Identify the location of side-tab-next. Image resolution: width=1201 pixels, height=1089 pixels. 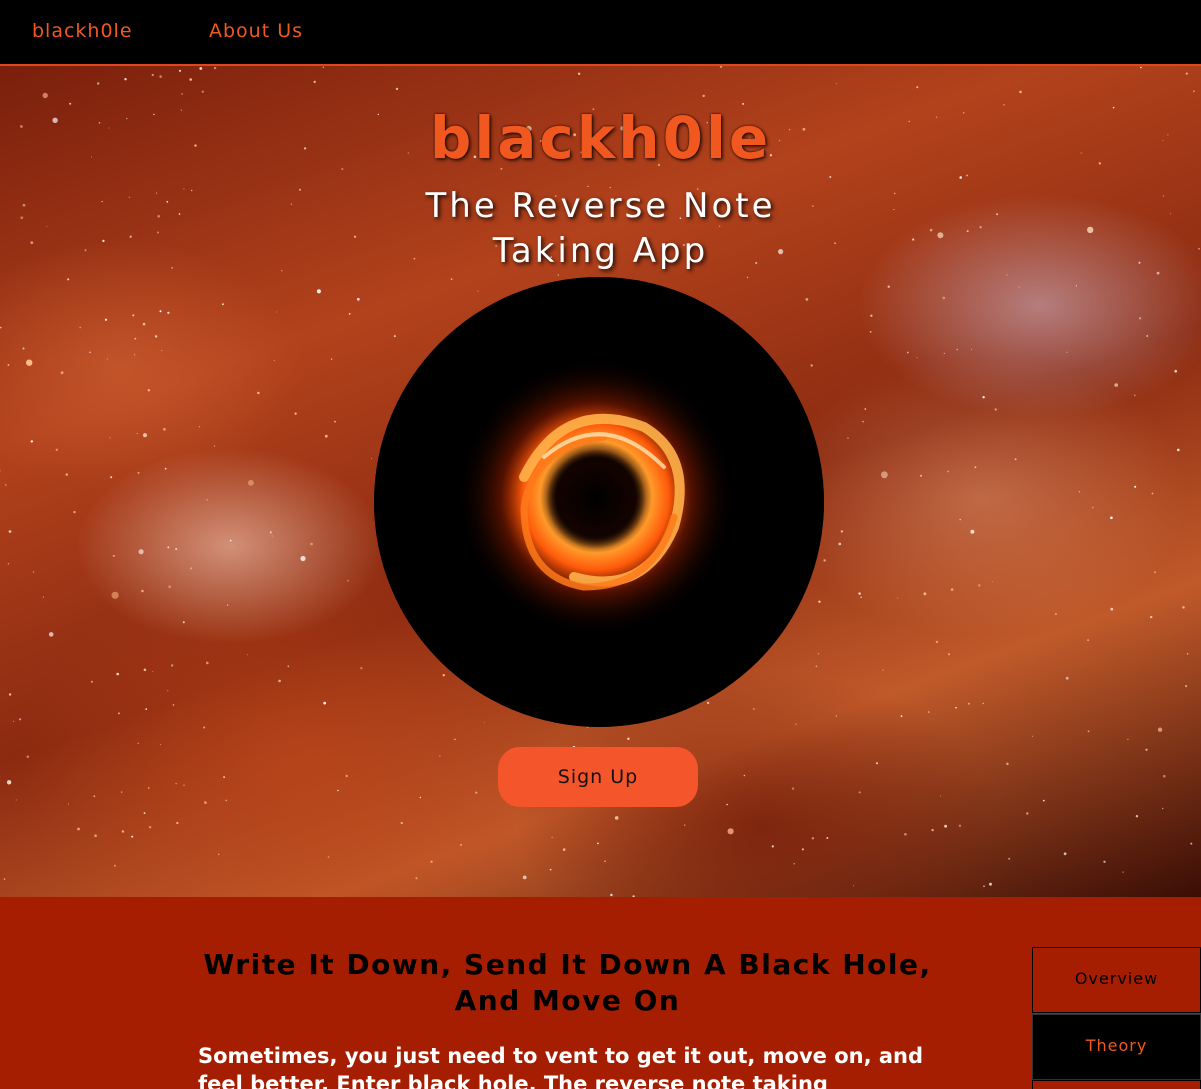
(1116, 1084).